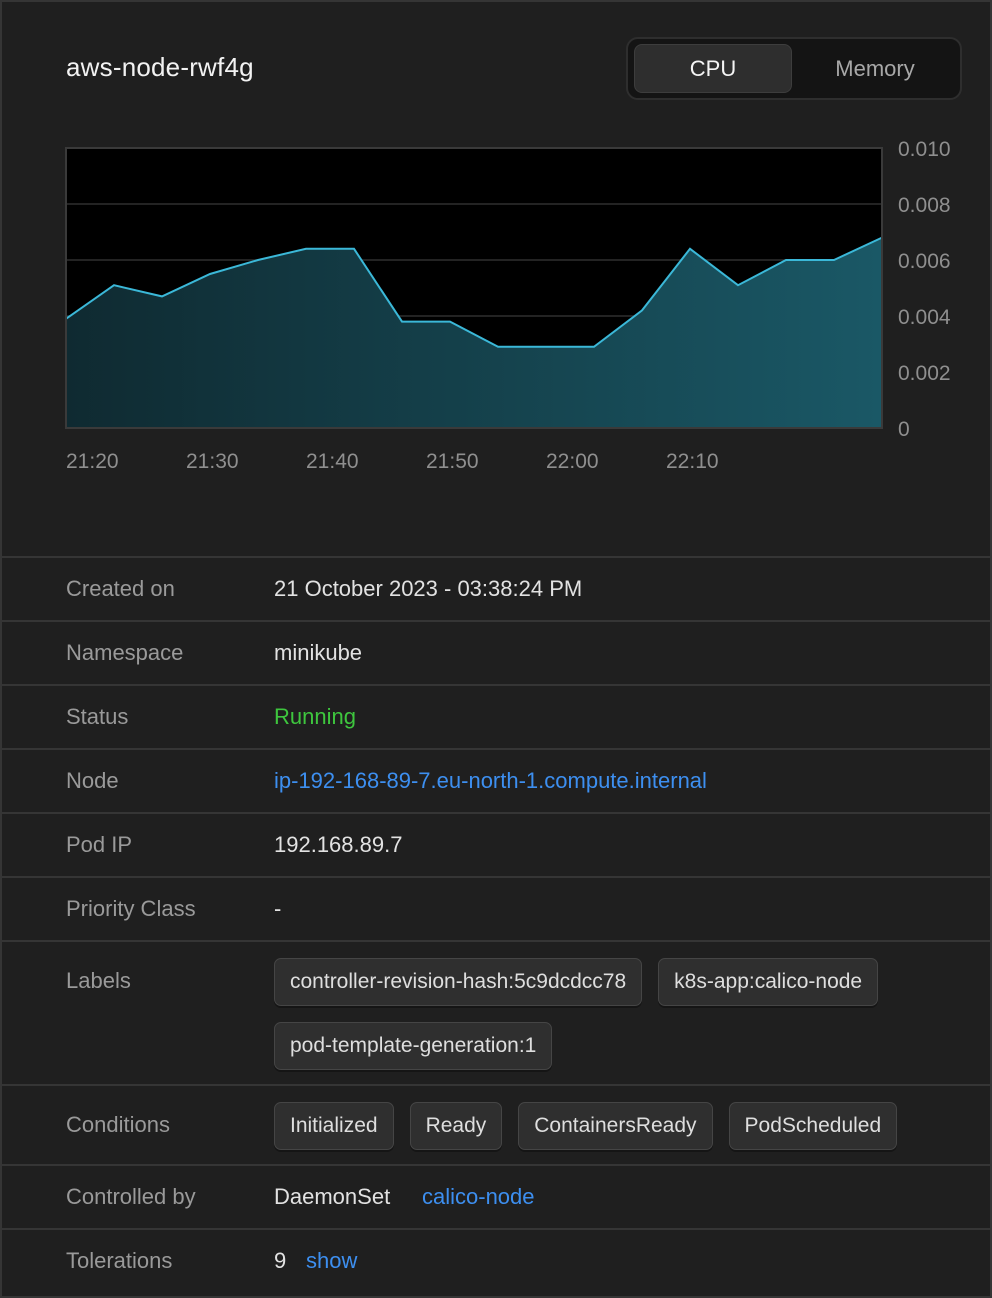 This screenshot has width=992, height=1298. What do you see at coordinates (315, 716) in the screenshot?
I see `status-value: Running` at bounding box center [315, 716].